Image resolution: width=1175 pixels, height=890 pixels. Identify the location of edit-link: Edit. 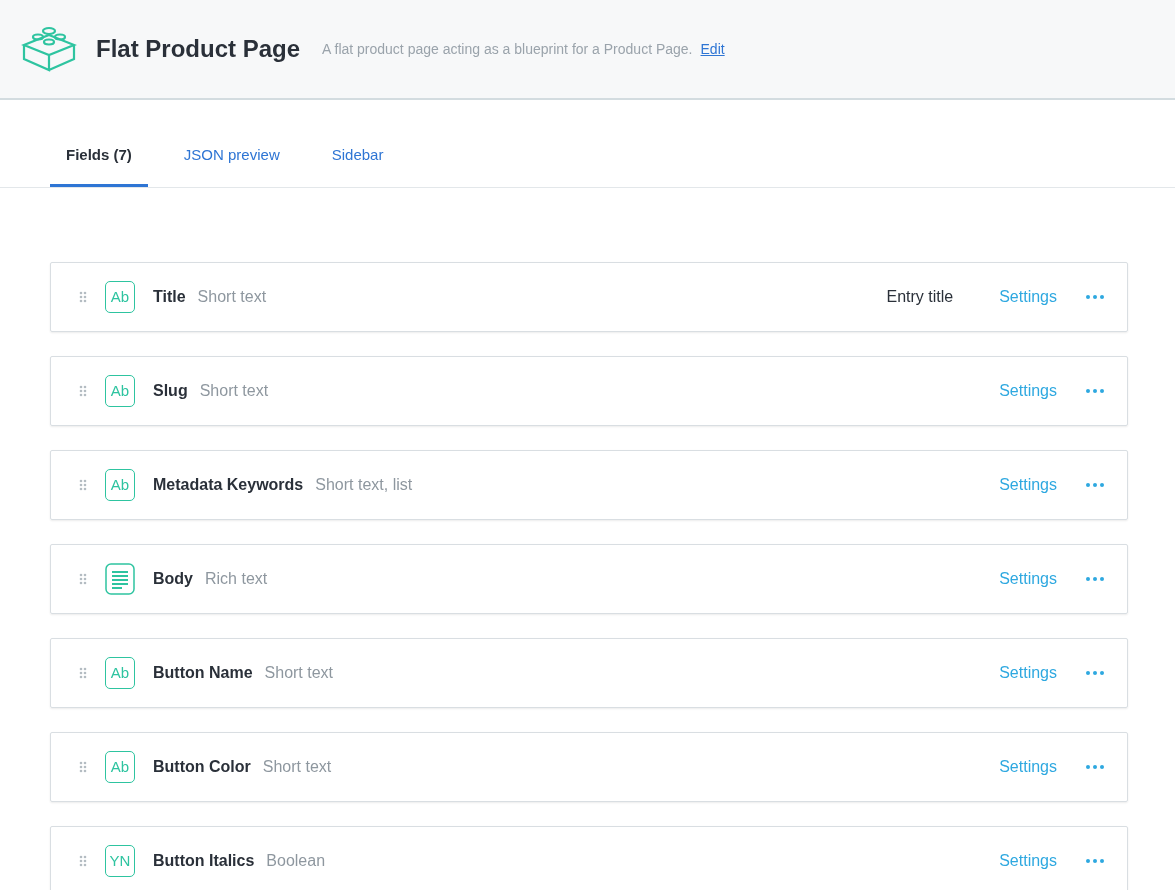
(712, 49).